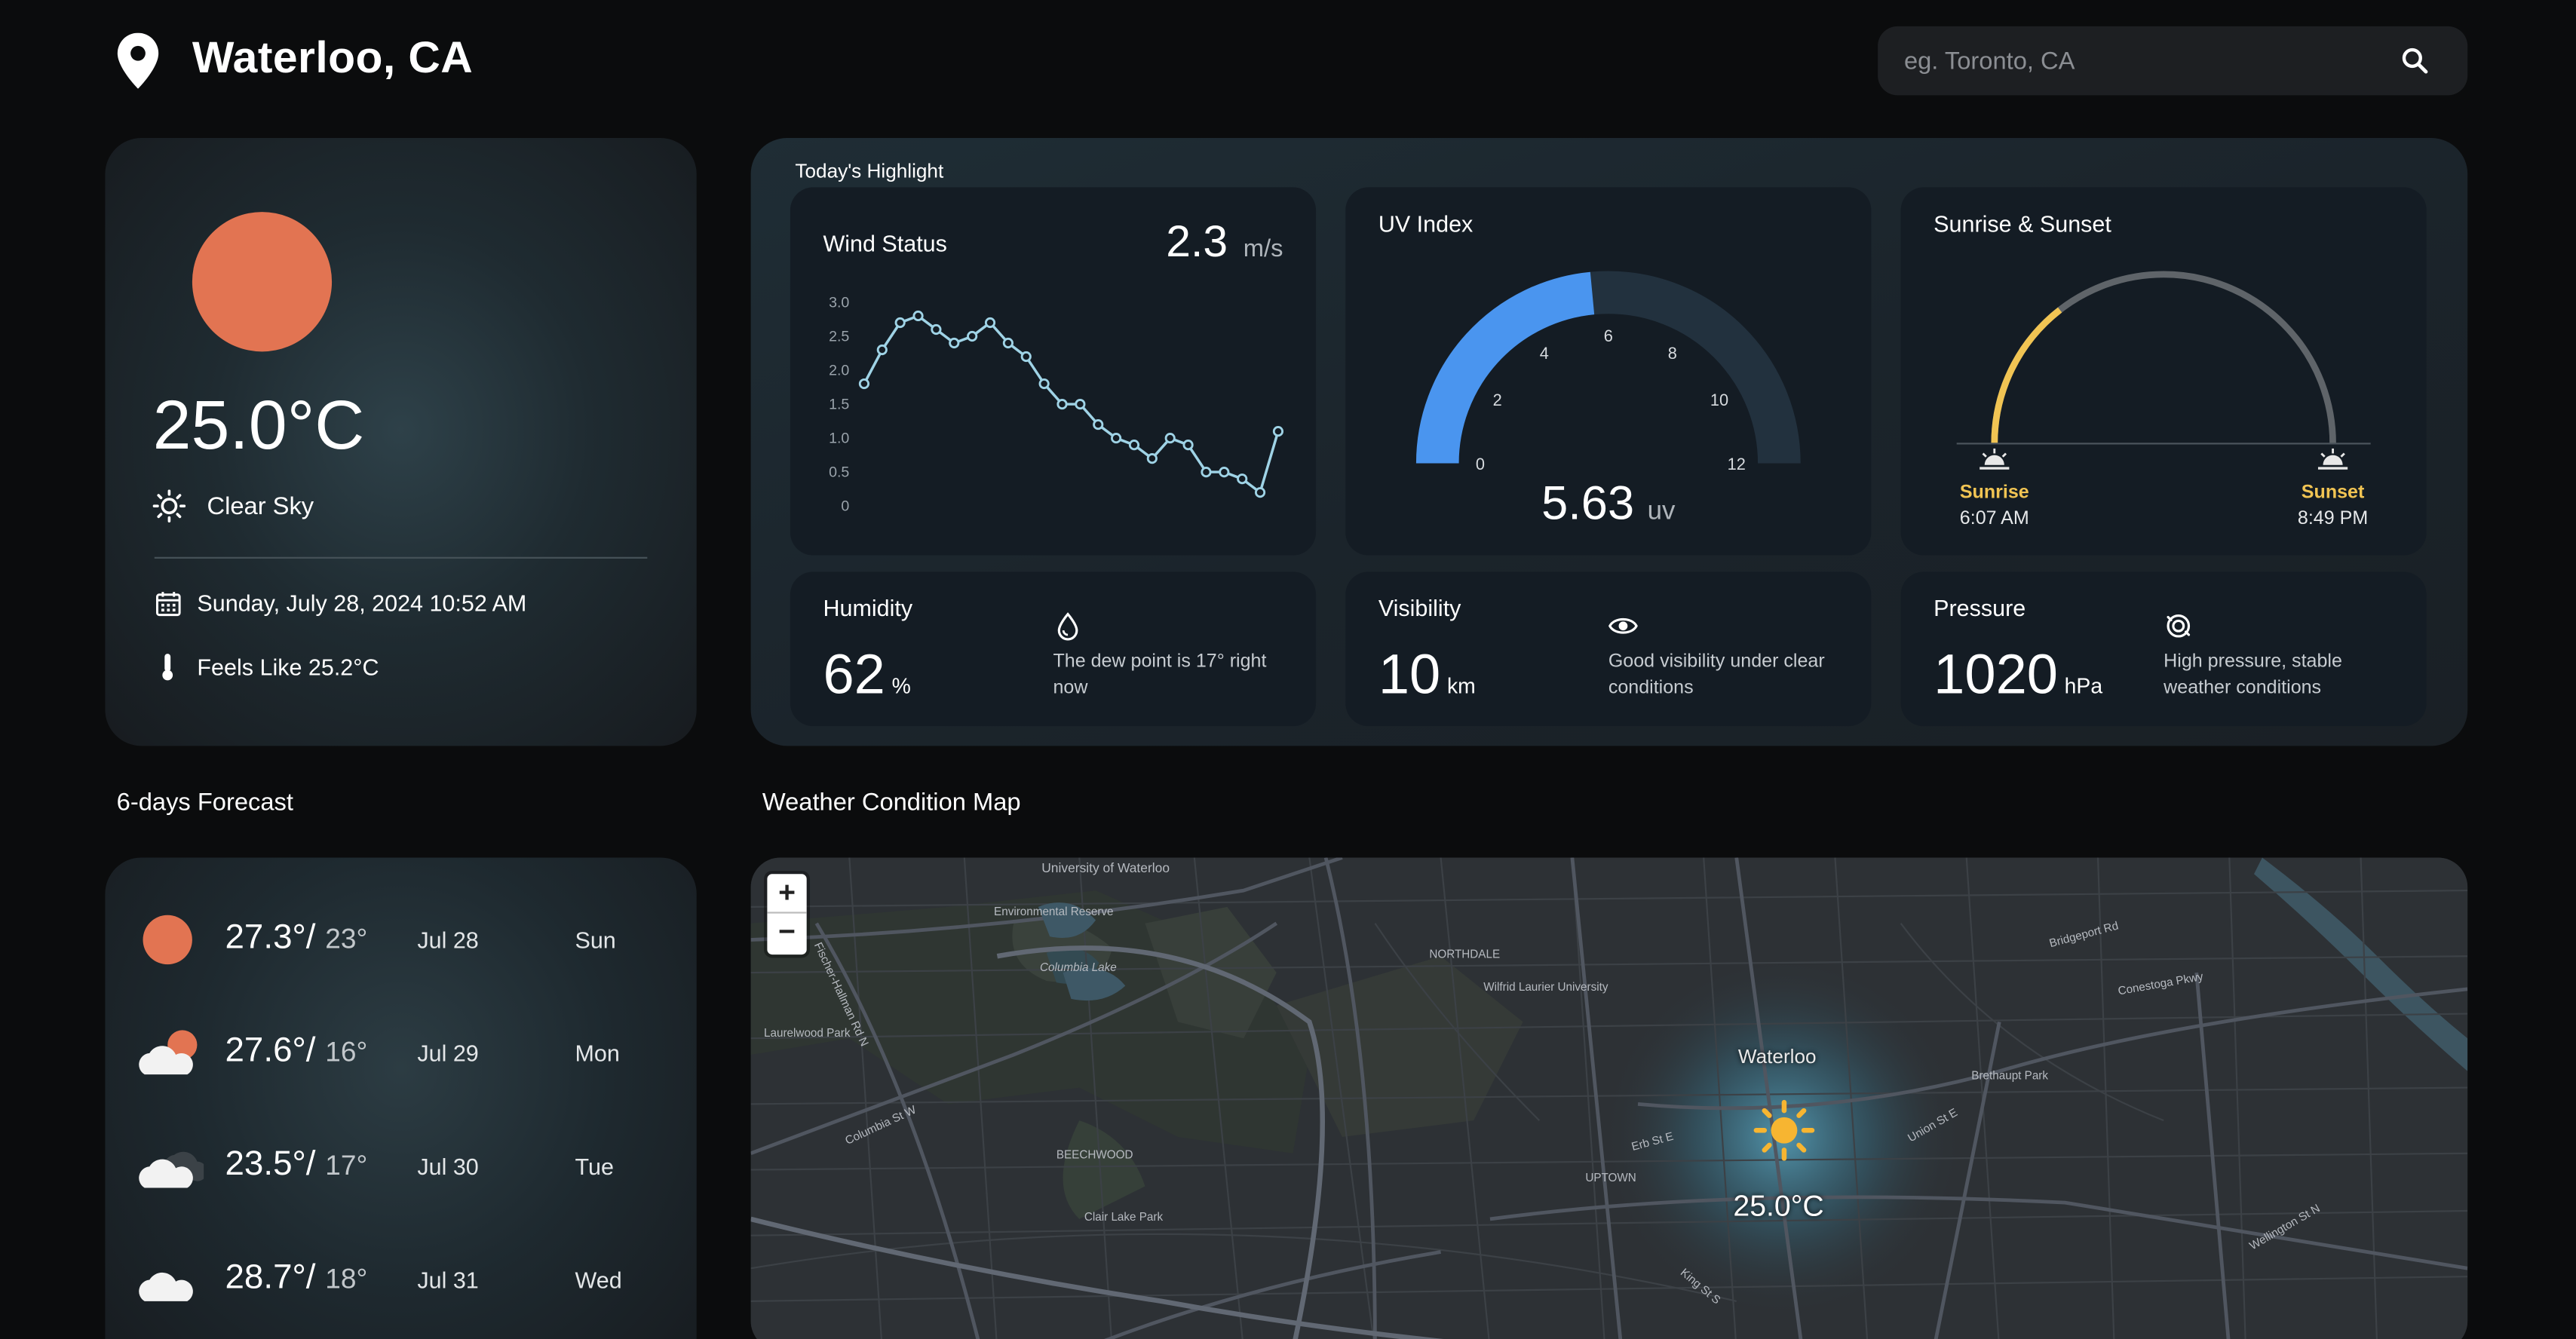  What do you see at coordinates (839, 302) in the screenshot?
I see `y-tick-label: 3.0` at bounding box center [839, 302].